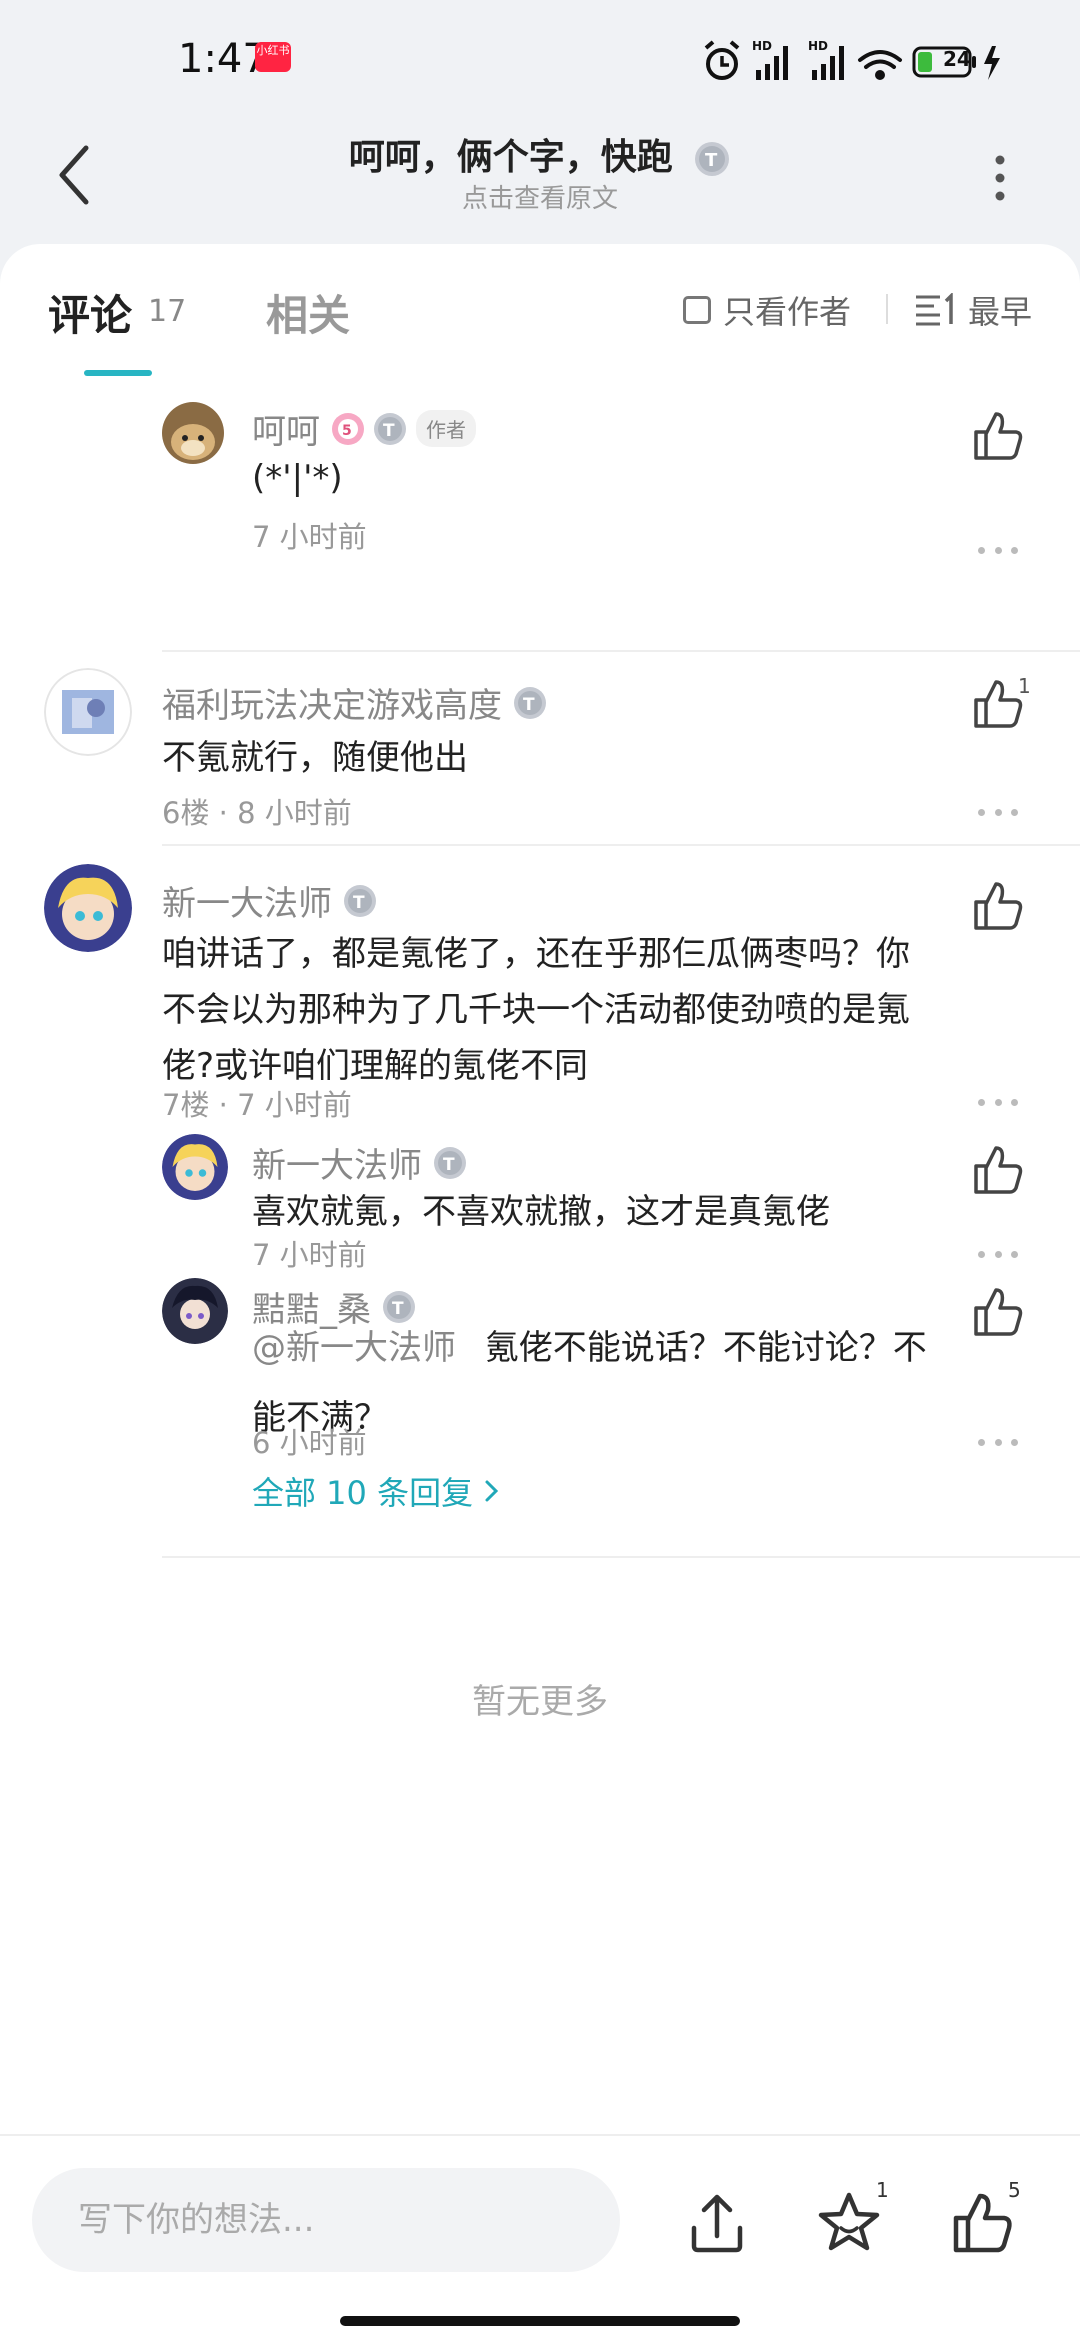 The width and height of the screenshot is (1080, 2340). What do you see at coordinates (1024, 686) in the screenshot?
I see `like-count: 1` at bounding box center [1024, 686].